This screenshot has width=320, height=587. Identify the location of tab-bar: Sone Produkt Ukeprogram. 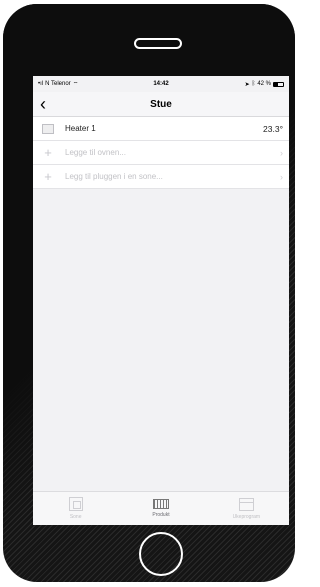
(161, 508).